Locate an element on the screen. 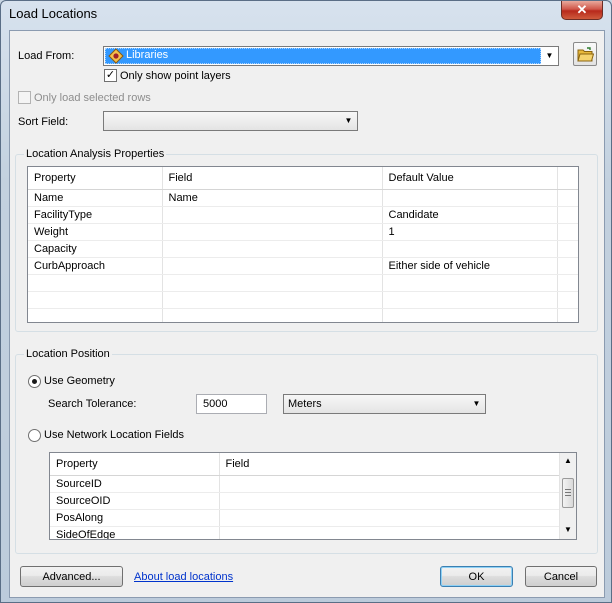 The image size is (612, 603). table-row: PosAlong is located at coordinates (305, 518).